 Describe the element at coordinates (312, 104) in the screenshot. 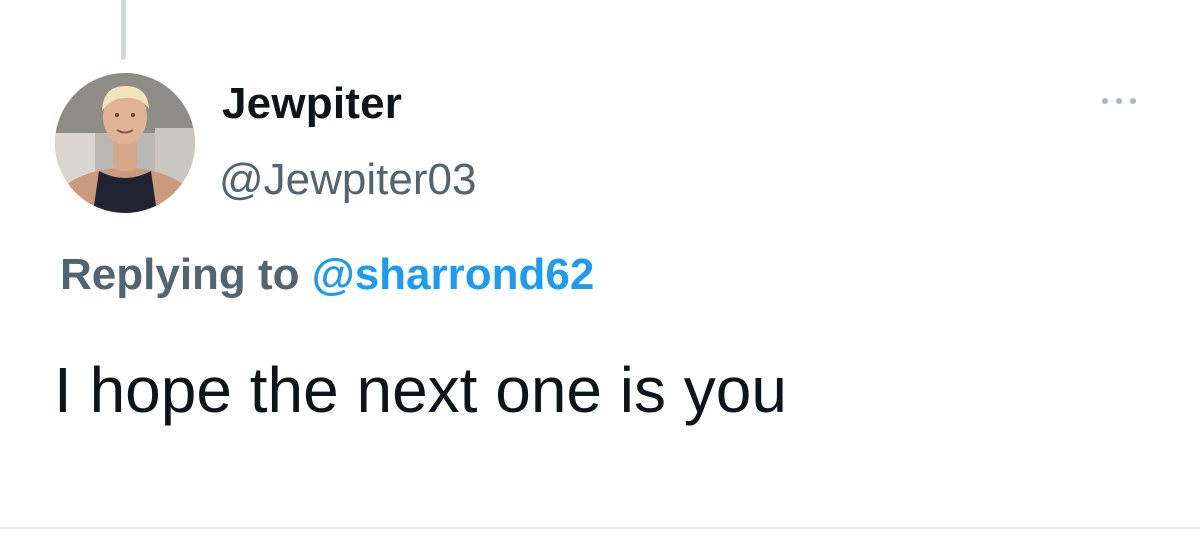

I see `author-display-name: Jewpiter` at that location.